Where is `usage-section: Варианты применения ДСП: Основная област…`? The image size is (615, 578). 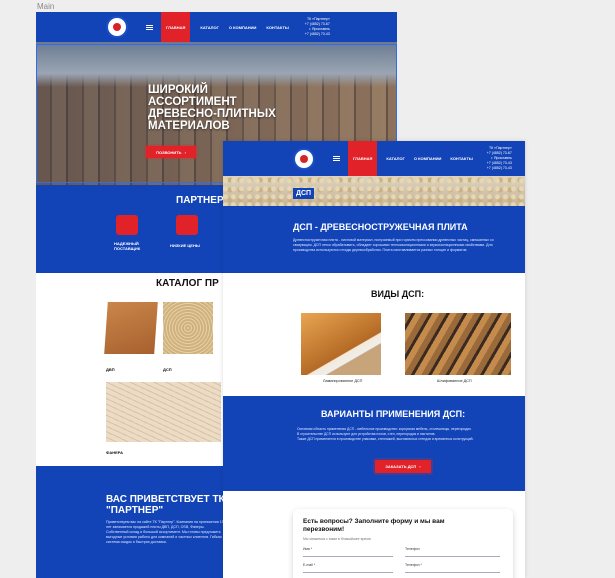
usage-section: Варианты применения ДСП: Основная област… is located at coordinates (374, 443).